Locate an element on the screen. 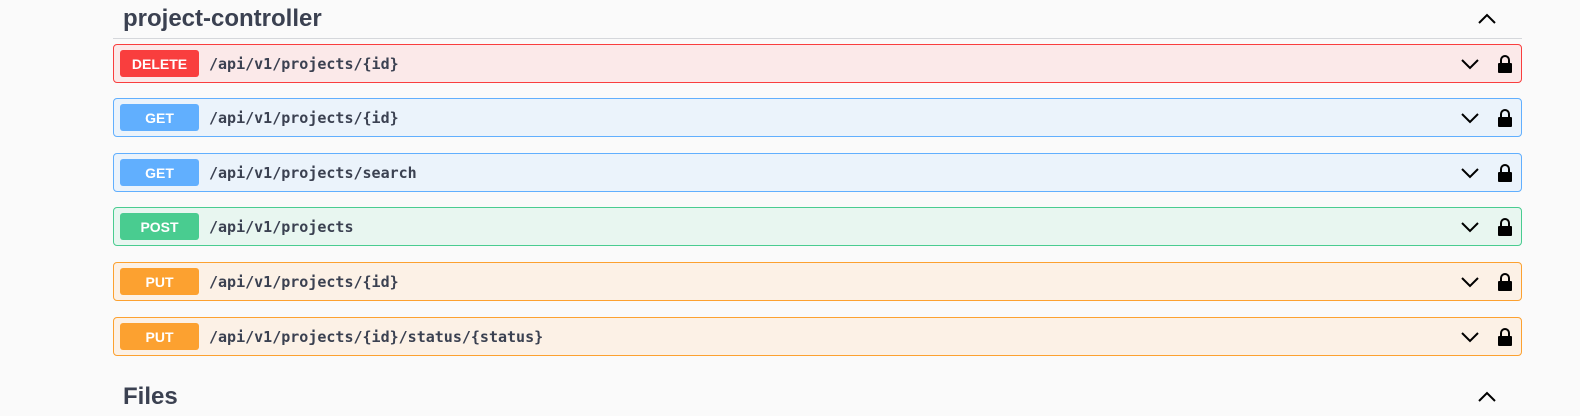 This screenshot has height=416, width=1580. section-header-project-controller: project-controller is located at coordinates (817, 19).